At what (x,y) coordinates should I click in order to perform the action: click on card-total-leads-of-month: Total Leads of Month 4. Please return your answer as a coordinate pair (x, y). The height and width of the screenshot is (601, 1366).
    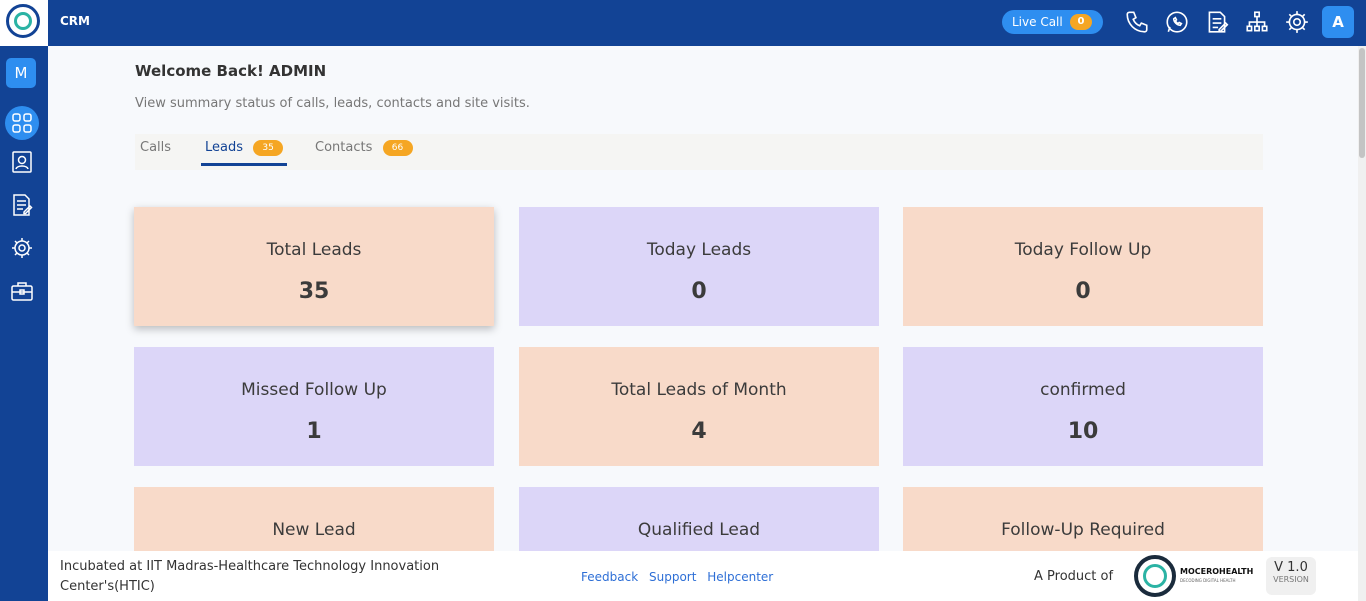
    Looking at the image, I should click on (699, 406).